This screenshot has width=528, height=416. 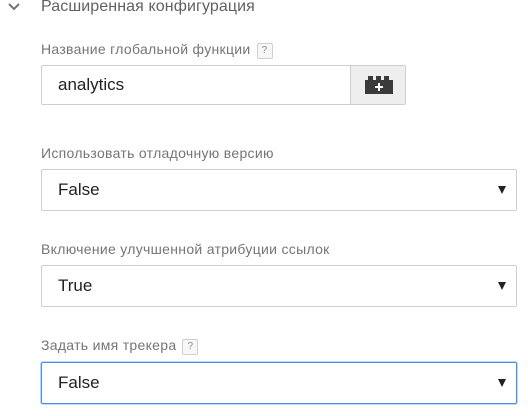 I want to click on insert-variable-button, so click(x=378, y=85).